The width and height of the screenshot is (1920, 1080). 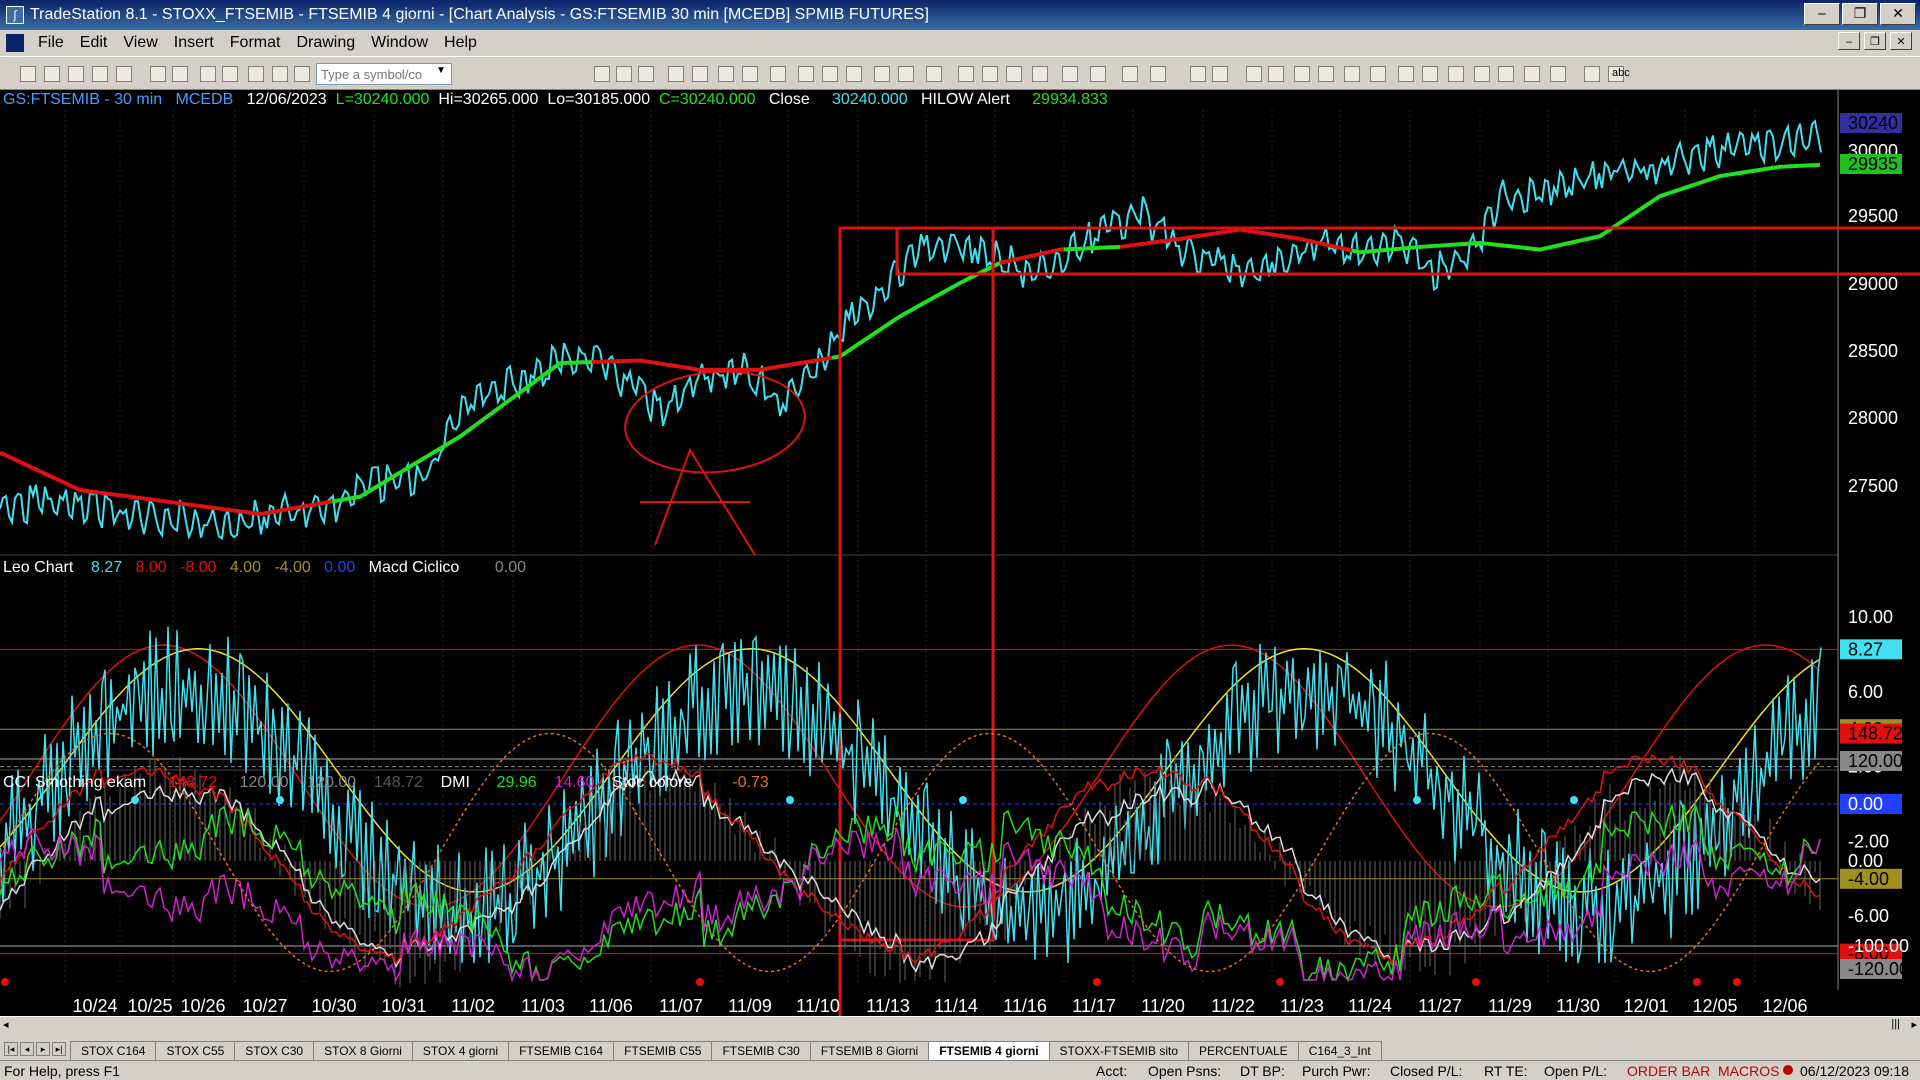 I want to click on status-rt-te: RT TE:, so click(x=1506, y=1071).